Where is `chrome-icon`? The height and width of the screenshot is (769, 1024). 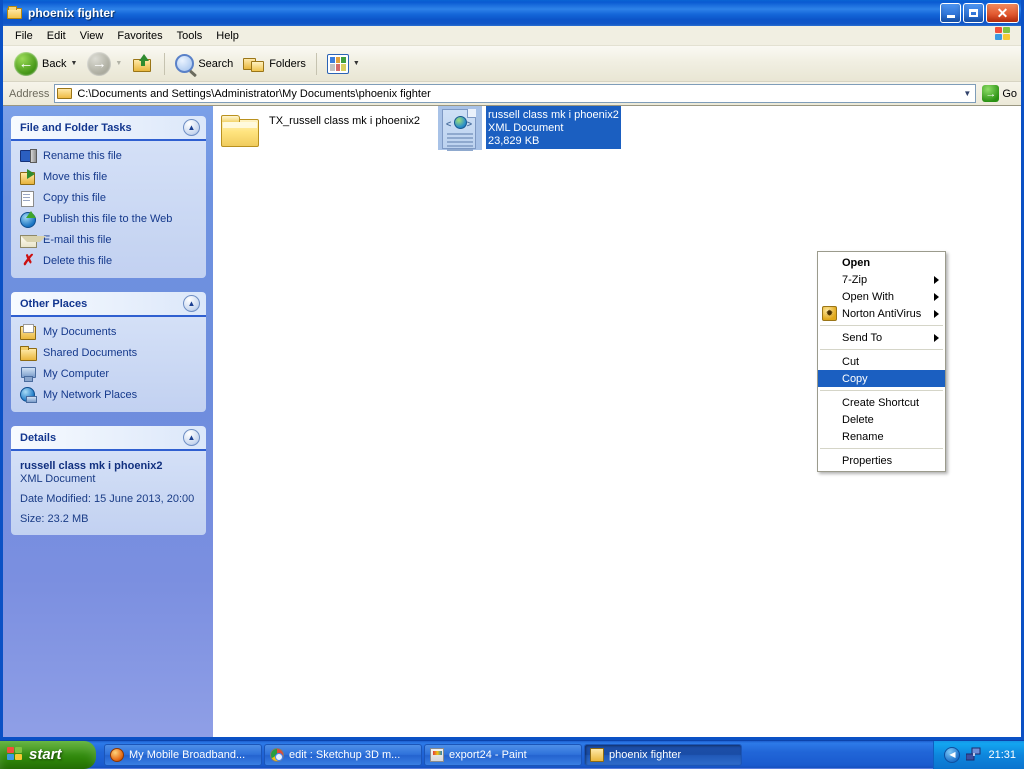
chrome-icon is located at coordinates (277, 754).